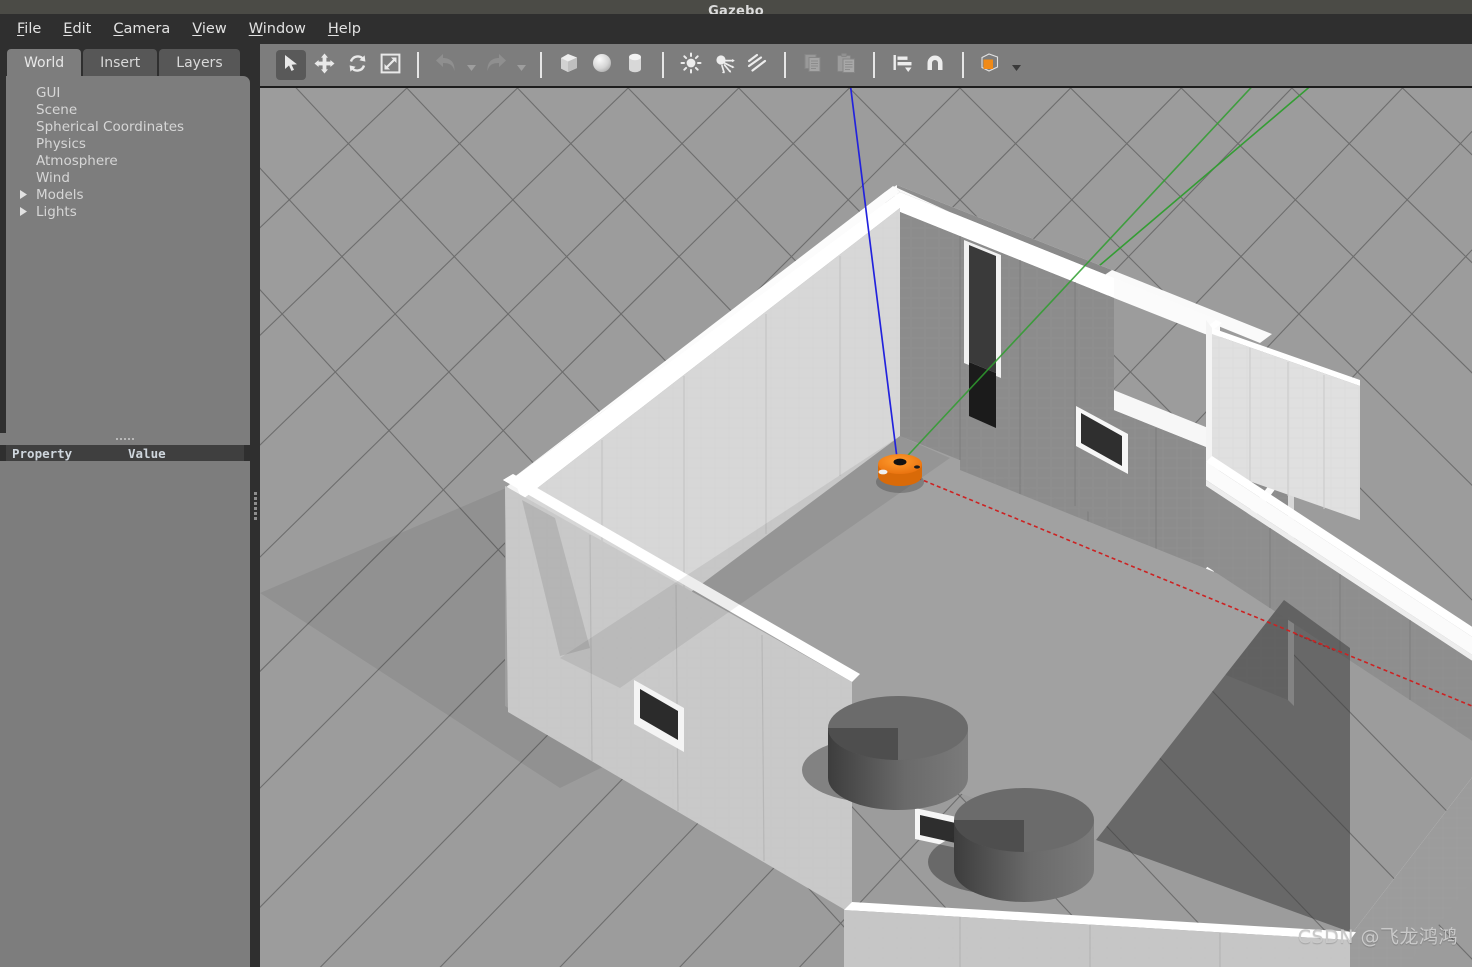  I want to click on tree-item-label: Wind, so click(53, 177).